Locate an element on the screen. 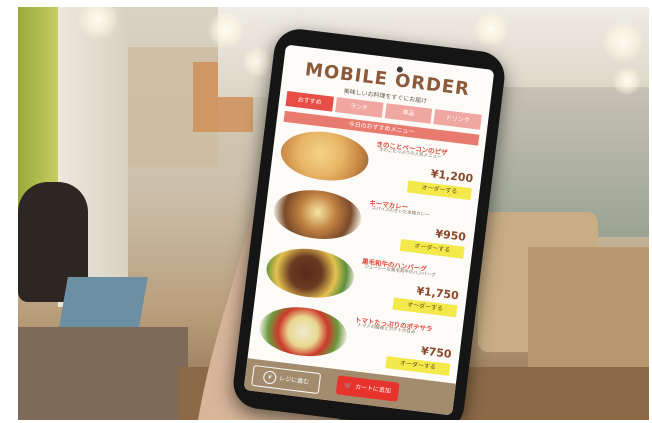  add-to-cart-button: 🛒 カートに追加 is located at coordinates (367, 388).